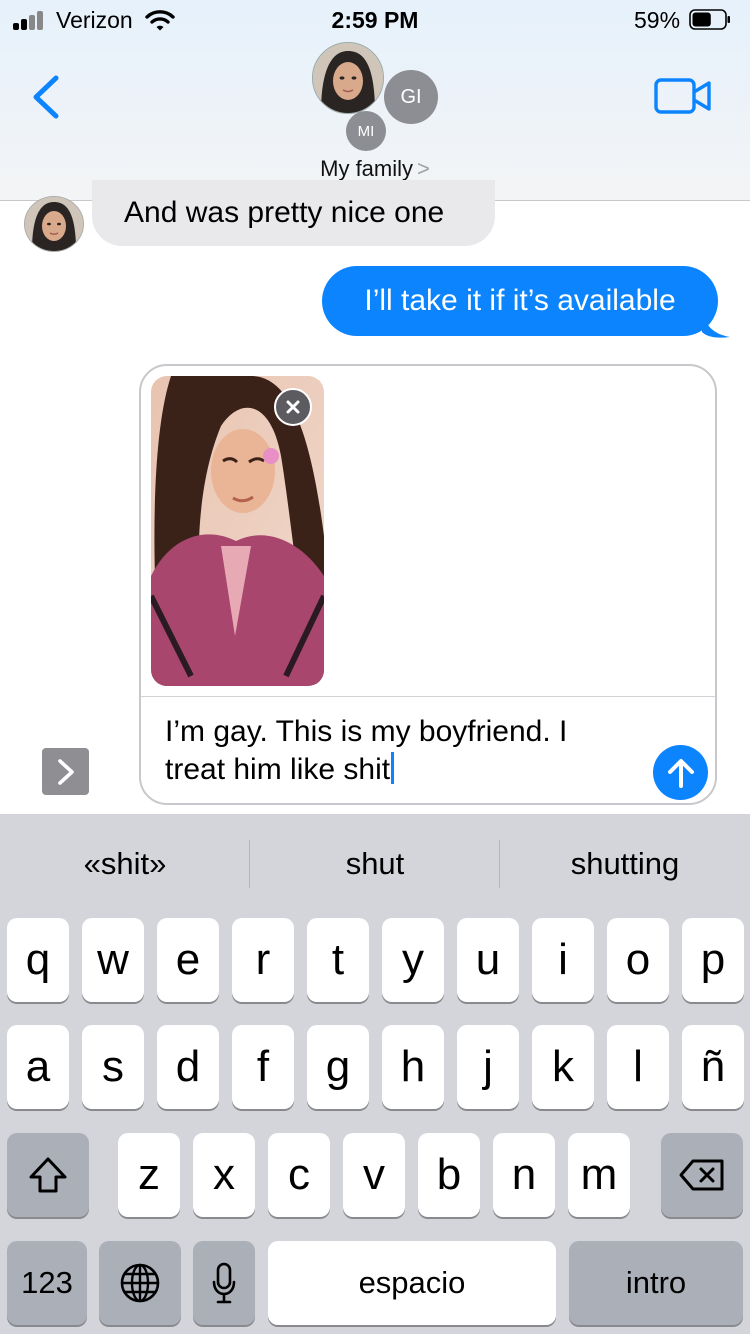  Describe the element at coordinates (374, 1175) in the screenshot. I see `key-v: v` at that location.